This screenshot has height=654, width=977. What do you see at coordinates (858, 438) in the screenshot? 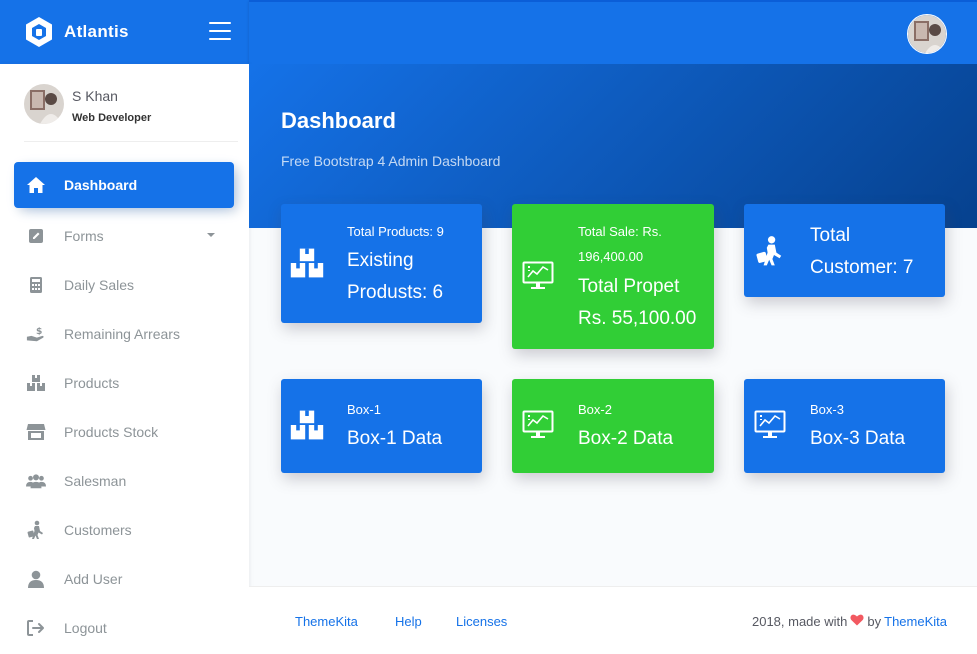
I see `card-box-3-value: Box-3 Data` at bounding box center [858, 438].